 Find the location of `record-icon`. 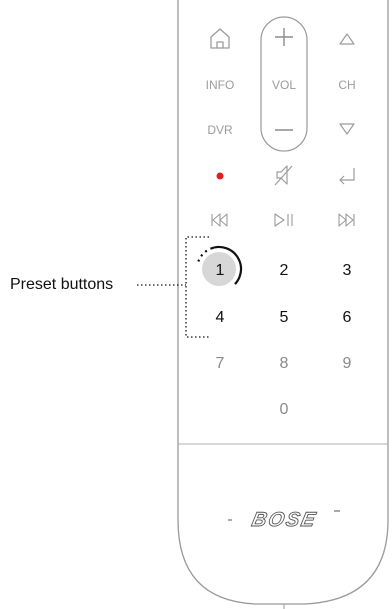

record-icon is located at coordinates (220, 176).